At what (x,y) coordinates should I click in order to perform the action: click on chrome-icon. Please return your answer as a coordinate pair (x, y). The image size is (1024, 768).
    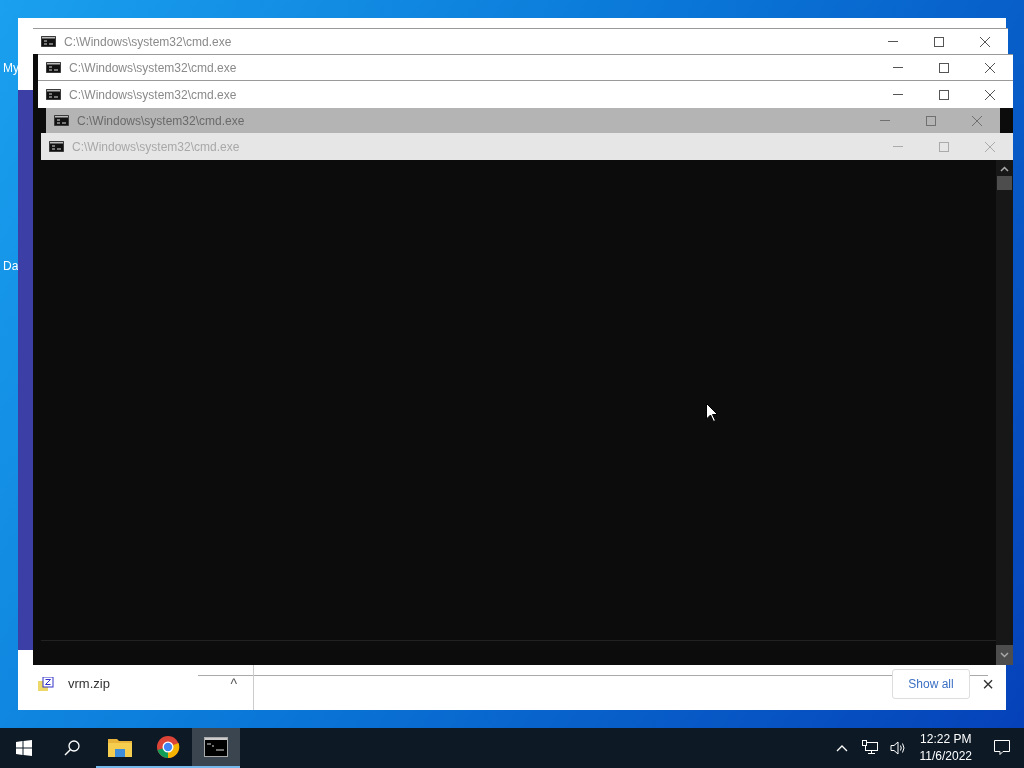
    Looking at the image, I should click on (168, 747).